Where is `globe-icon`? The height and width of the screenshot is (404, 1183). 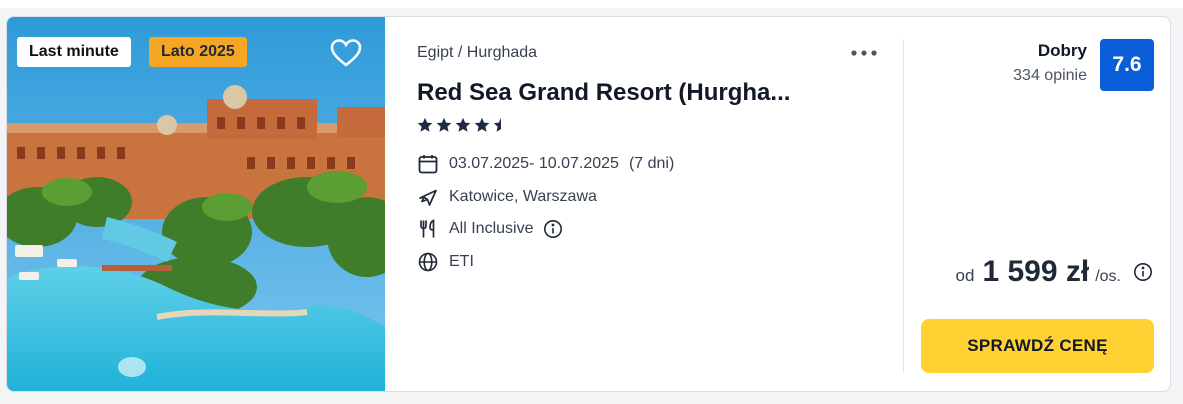
globe-icon is located at coordinates (428, 262).